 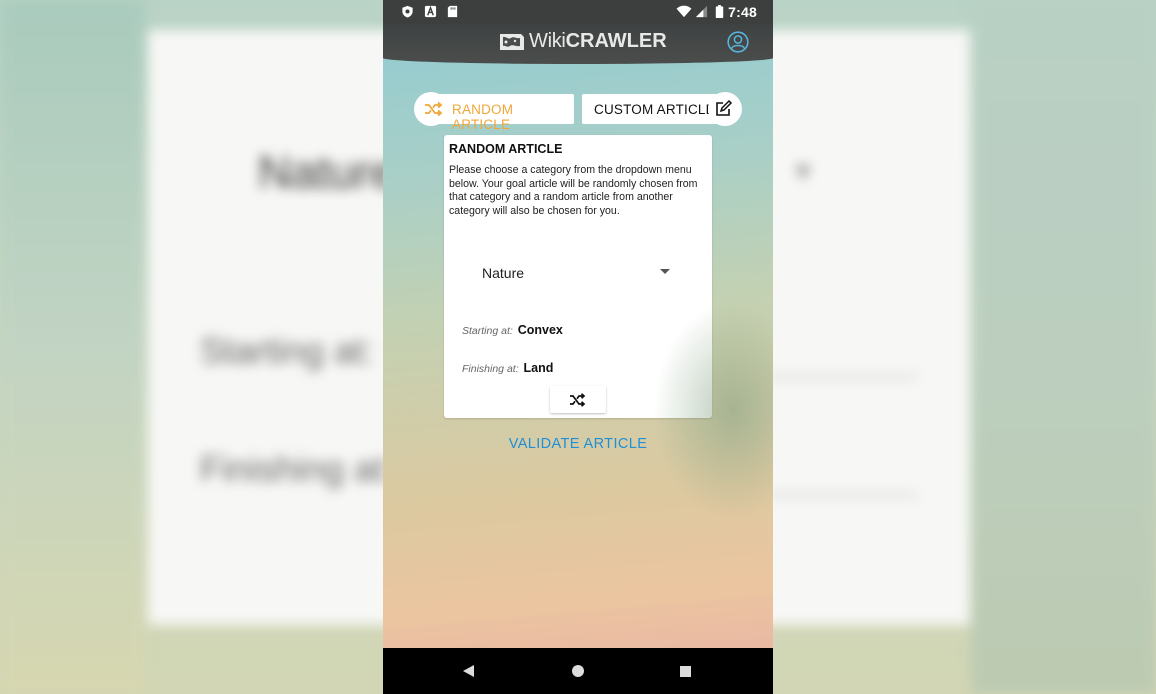 I want to click on app-logo-text: WikiCRAWLER, so click(x=598, y=41).